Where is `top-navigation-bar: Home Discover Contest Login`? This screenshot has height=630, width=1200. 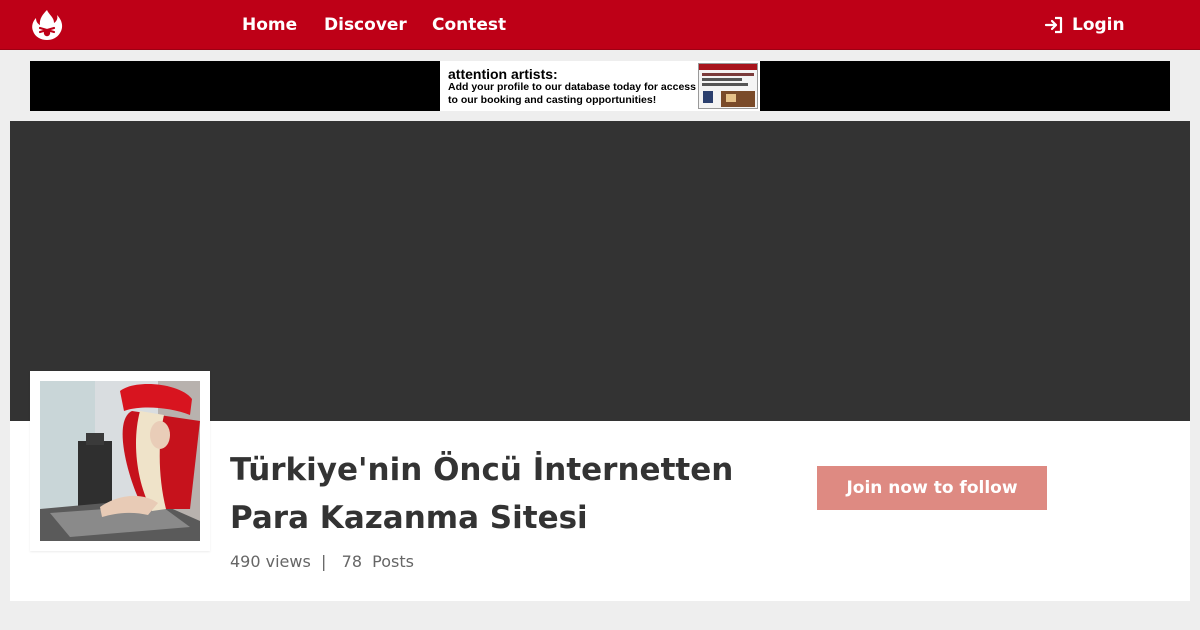
top-navigation-bar: Home Discover Contest Login is located at coordinates (600, 25).